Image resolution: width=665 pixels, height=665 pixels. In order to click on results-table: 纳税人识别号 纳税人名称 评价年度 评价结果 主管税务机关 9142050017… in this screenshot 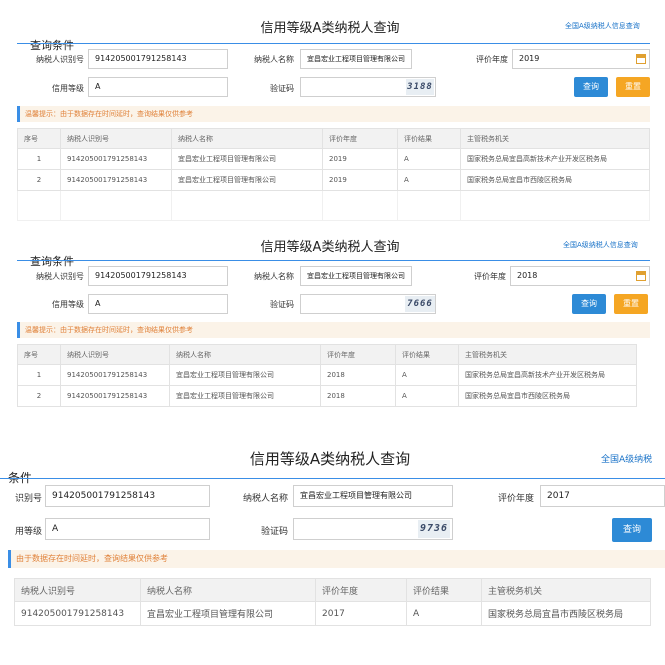, I will do `click(332, 602)`.